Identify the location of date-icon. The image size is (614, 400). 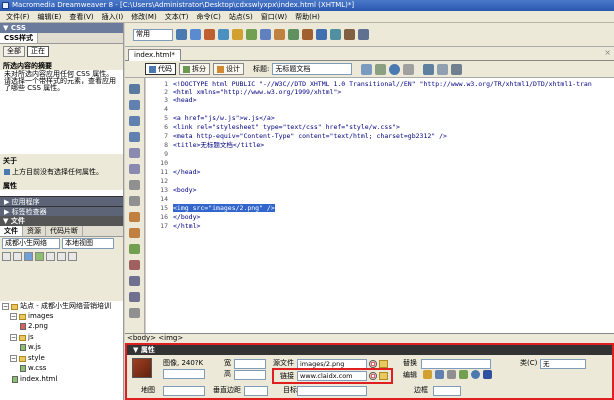
(279, 34).